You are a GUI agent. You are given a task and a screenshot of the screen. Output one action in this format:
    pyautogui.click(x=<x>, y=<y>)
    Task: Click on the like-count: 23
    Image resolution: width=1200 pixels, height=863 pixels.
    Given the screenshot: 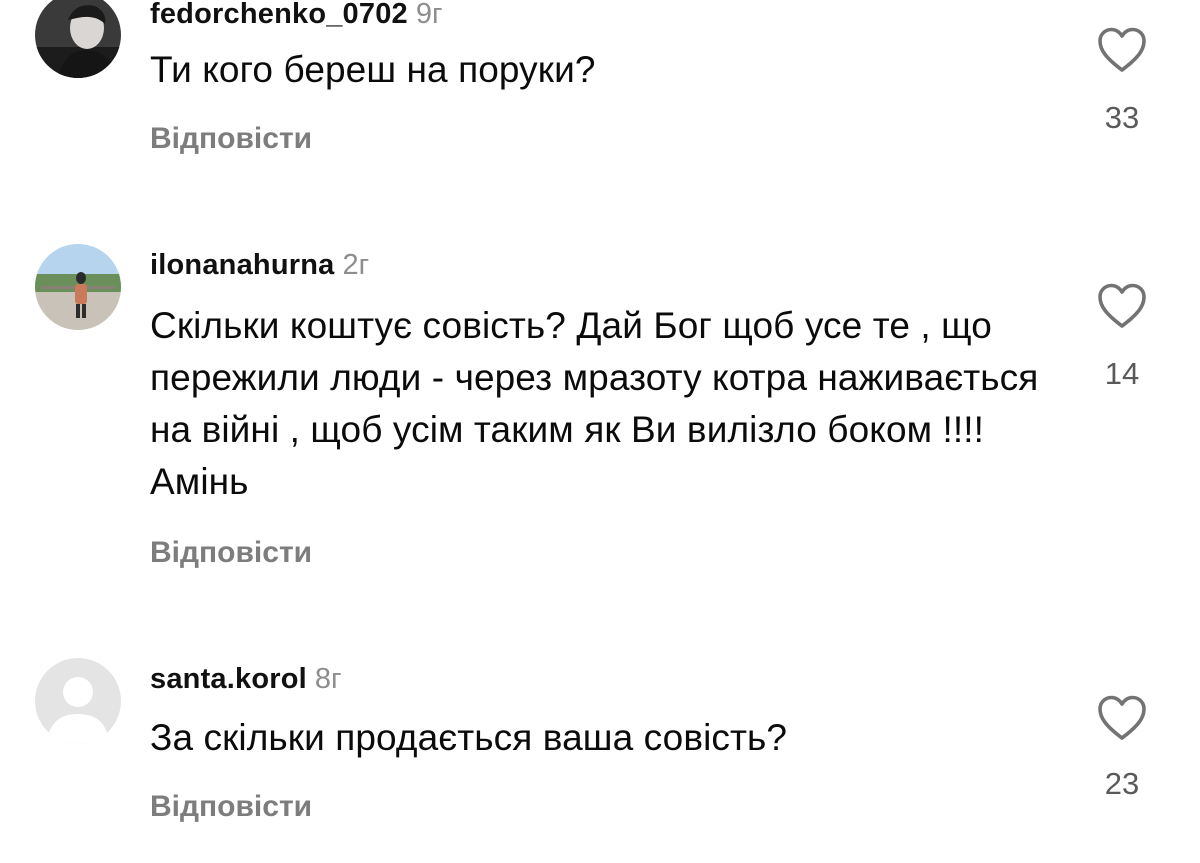 What is the action you would take?
    pyautogui.click(x=1122, y=783)
    